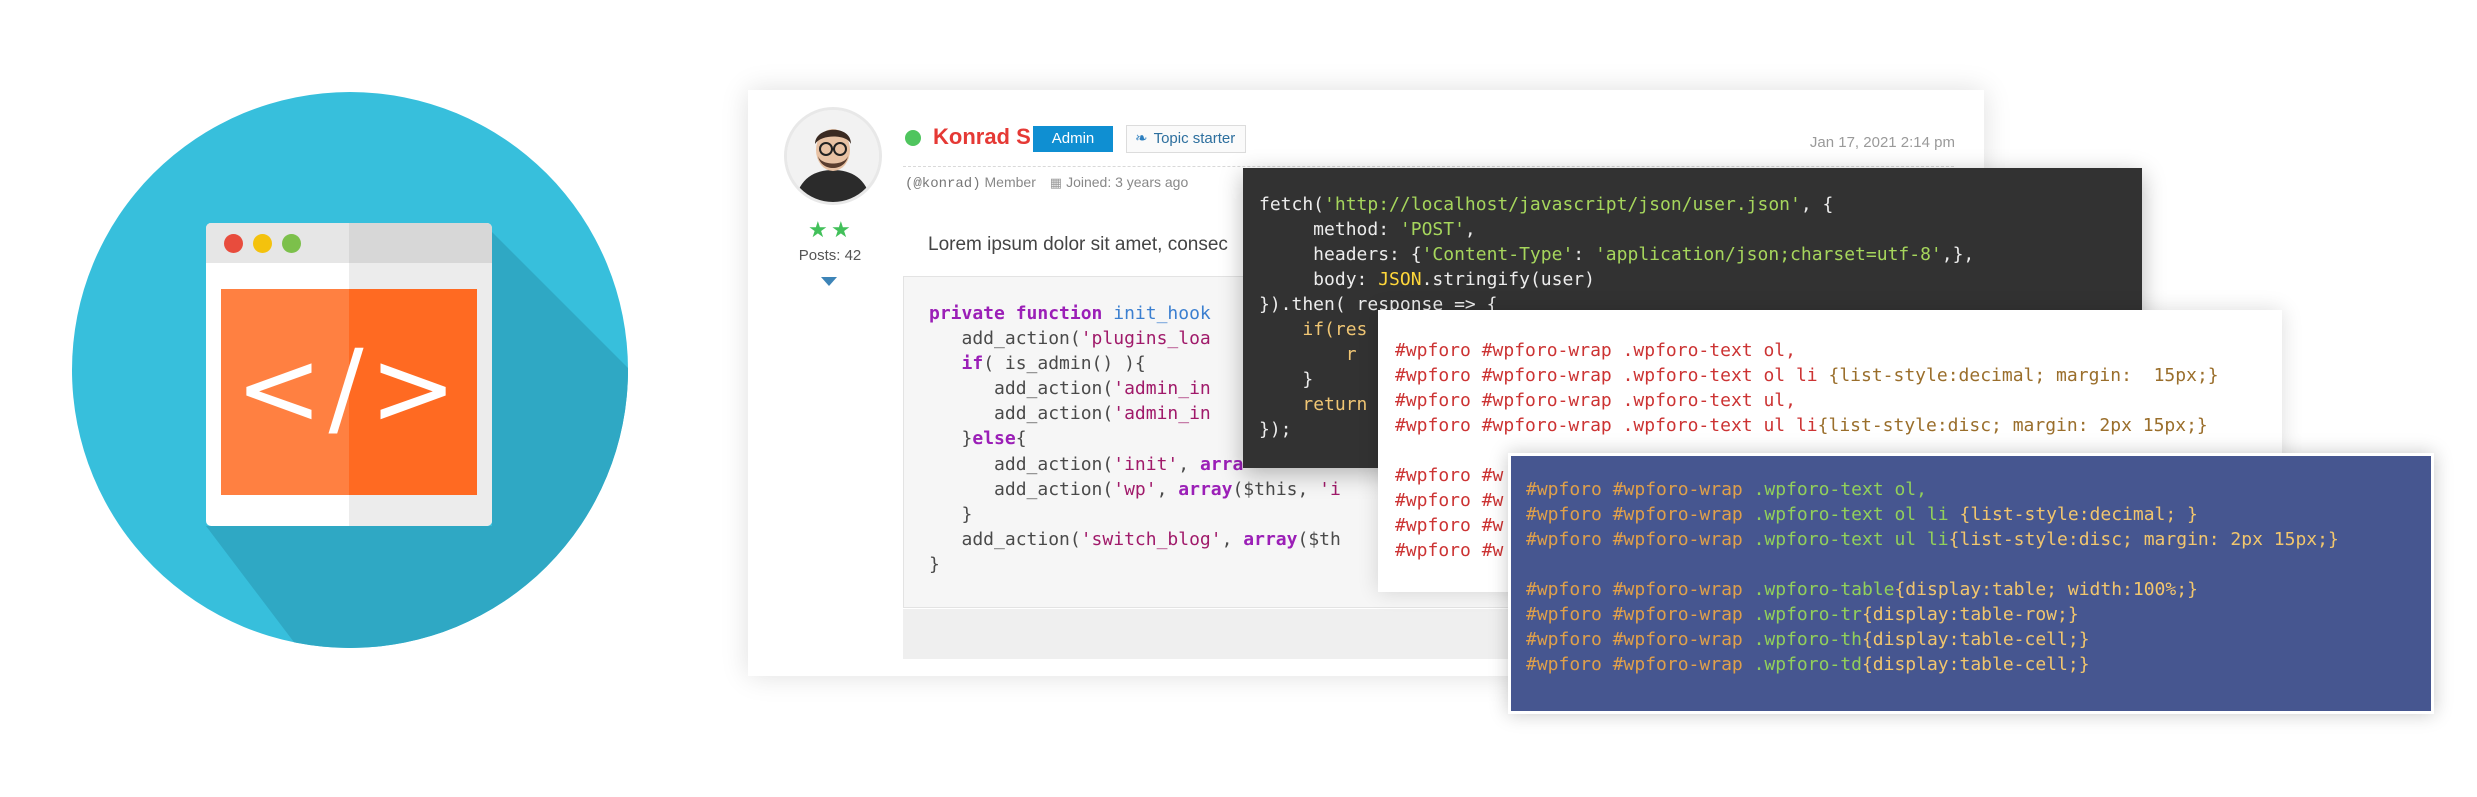  Describe the element at coordinates (349, 388) in the screenshot. I see `code-symbol-icon: </>` at that location.